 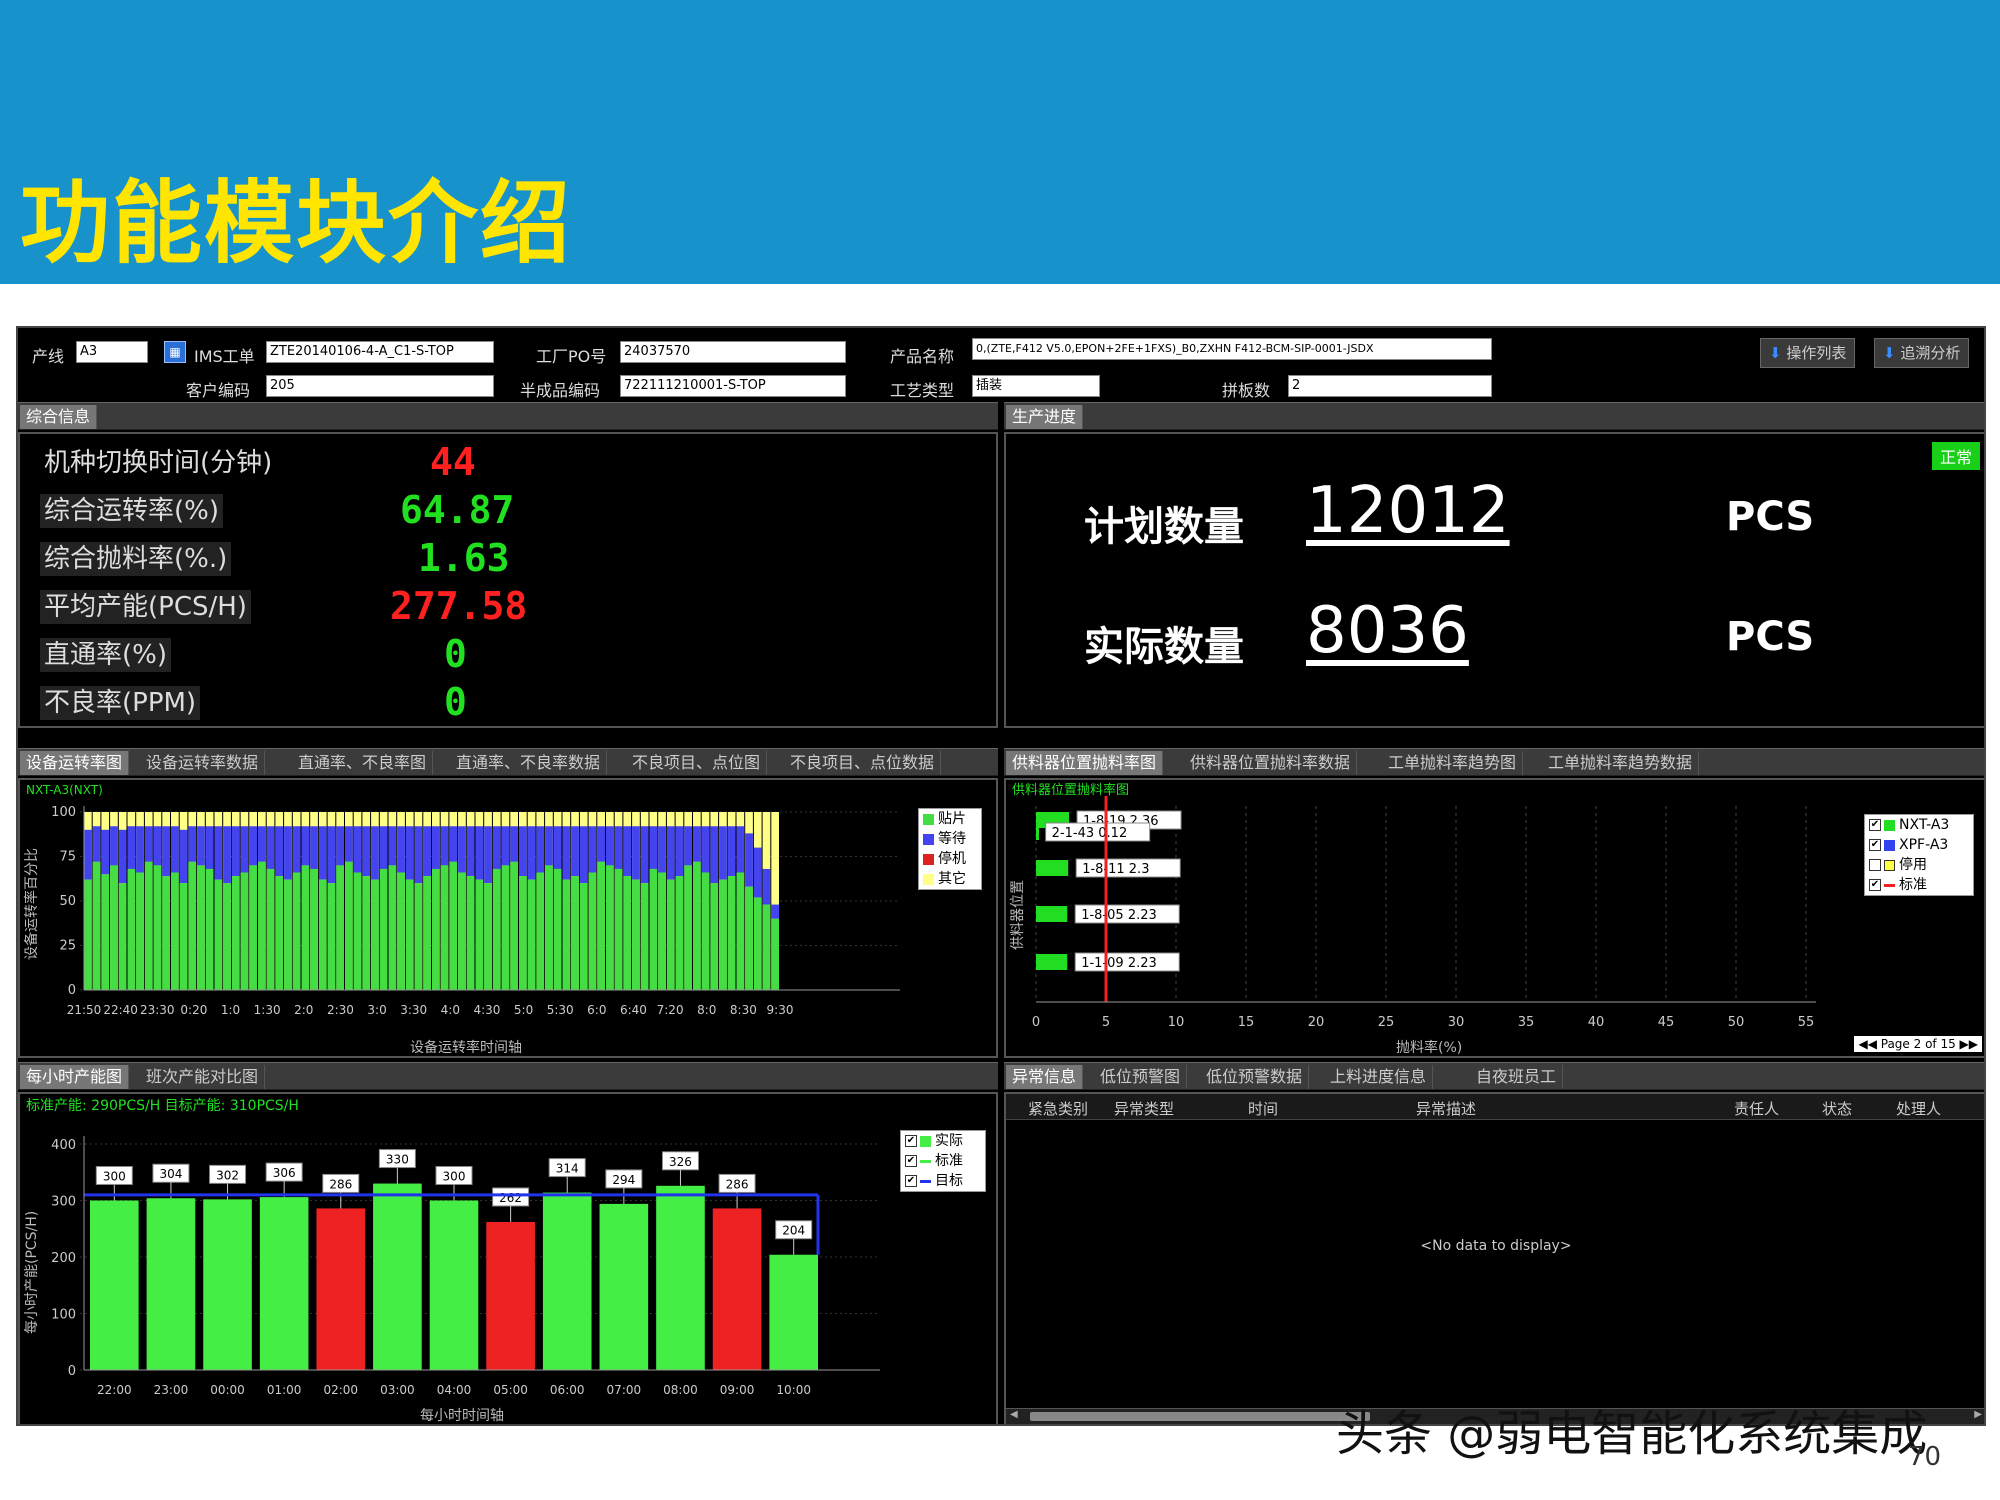 I want to click on tab-feeder-data: 供料器位置抛料率数据, so click(x=1271, y=763).